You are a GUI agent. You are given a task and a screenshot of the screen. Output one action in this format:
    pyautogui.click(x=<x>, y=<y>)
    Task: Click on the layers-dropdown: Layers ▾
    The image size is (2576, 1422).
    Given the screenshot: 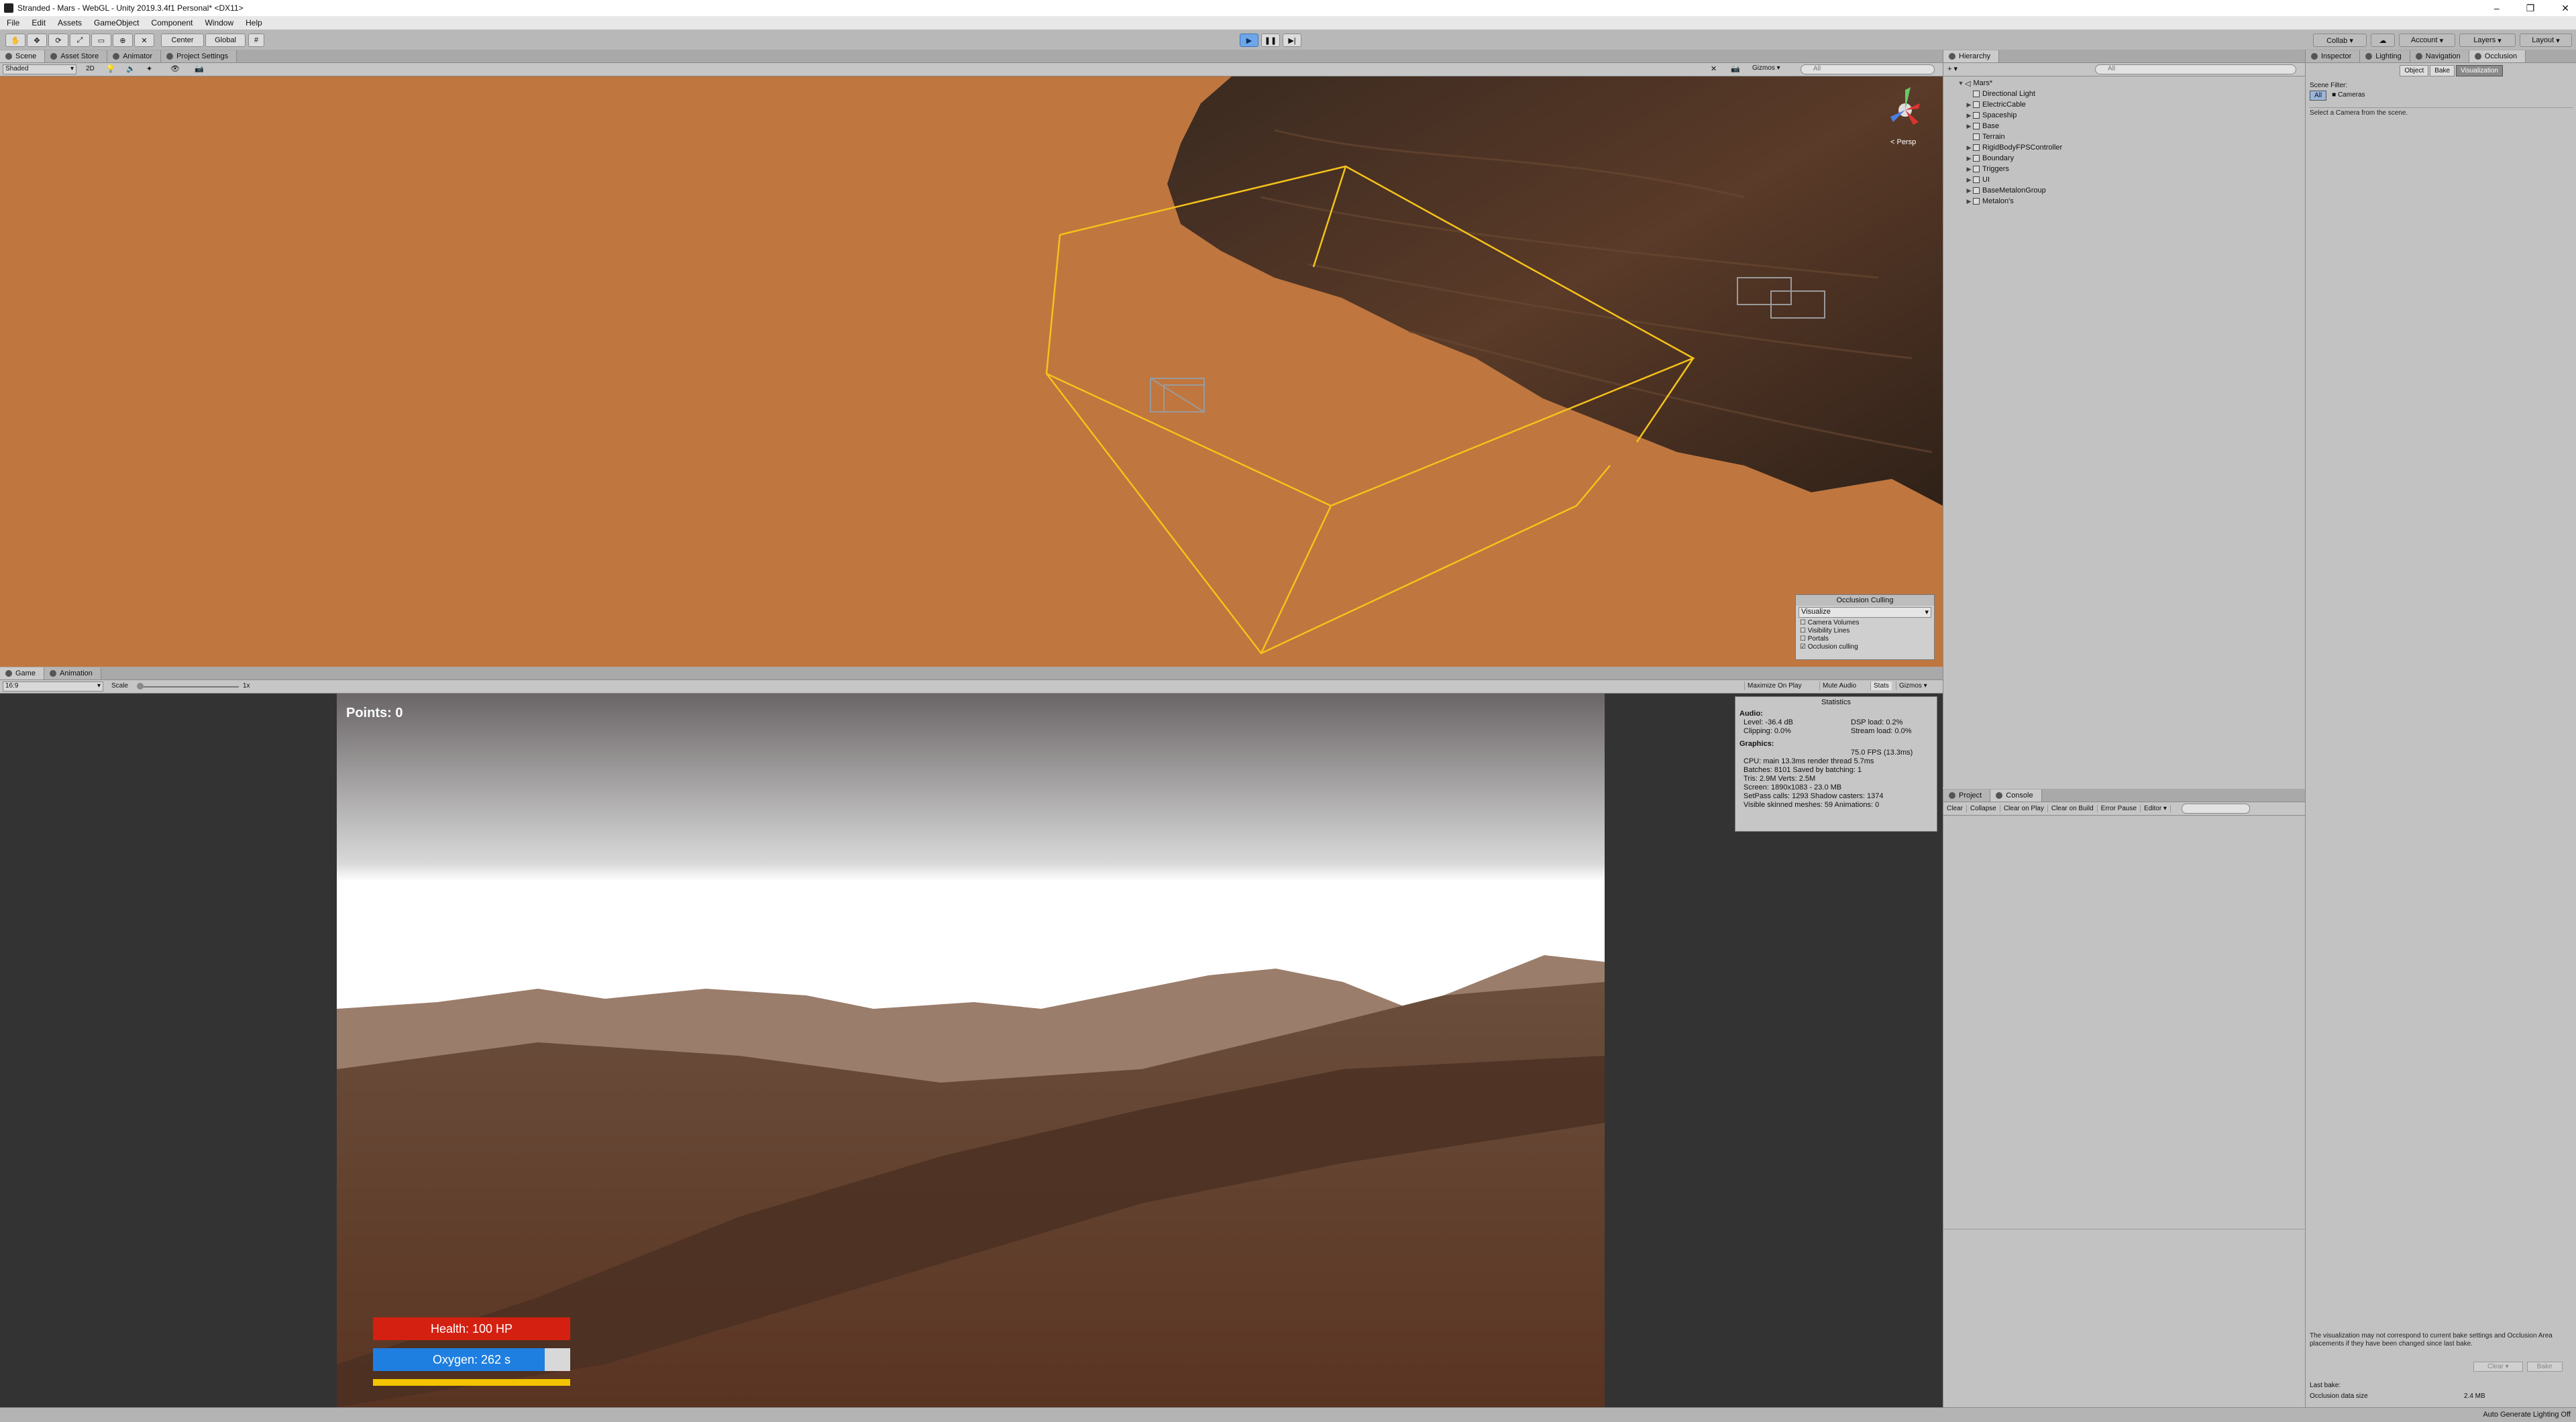 What is the action you would take?
    pyautogui.click(x=2487, y=41)
    